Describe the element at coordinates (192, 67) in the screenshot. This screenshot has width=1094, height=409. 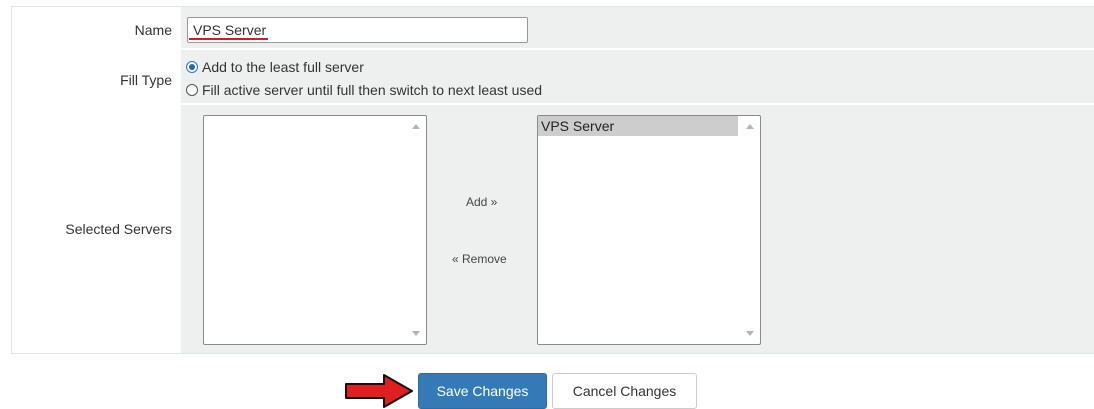
I see `radio-button-checked` at that location.